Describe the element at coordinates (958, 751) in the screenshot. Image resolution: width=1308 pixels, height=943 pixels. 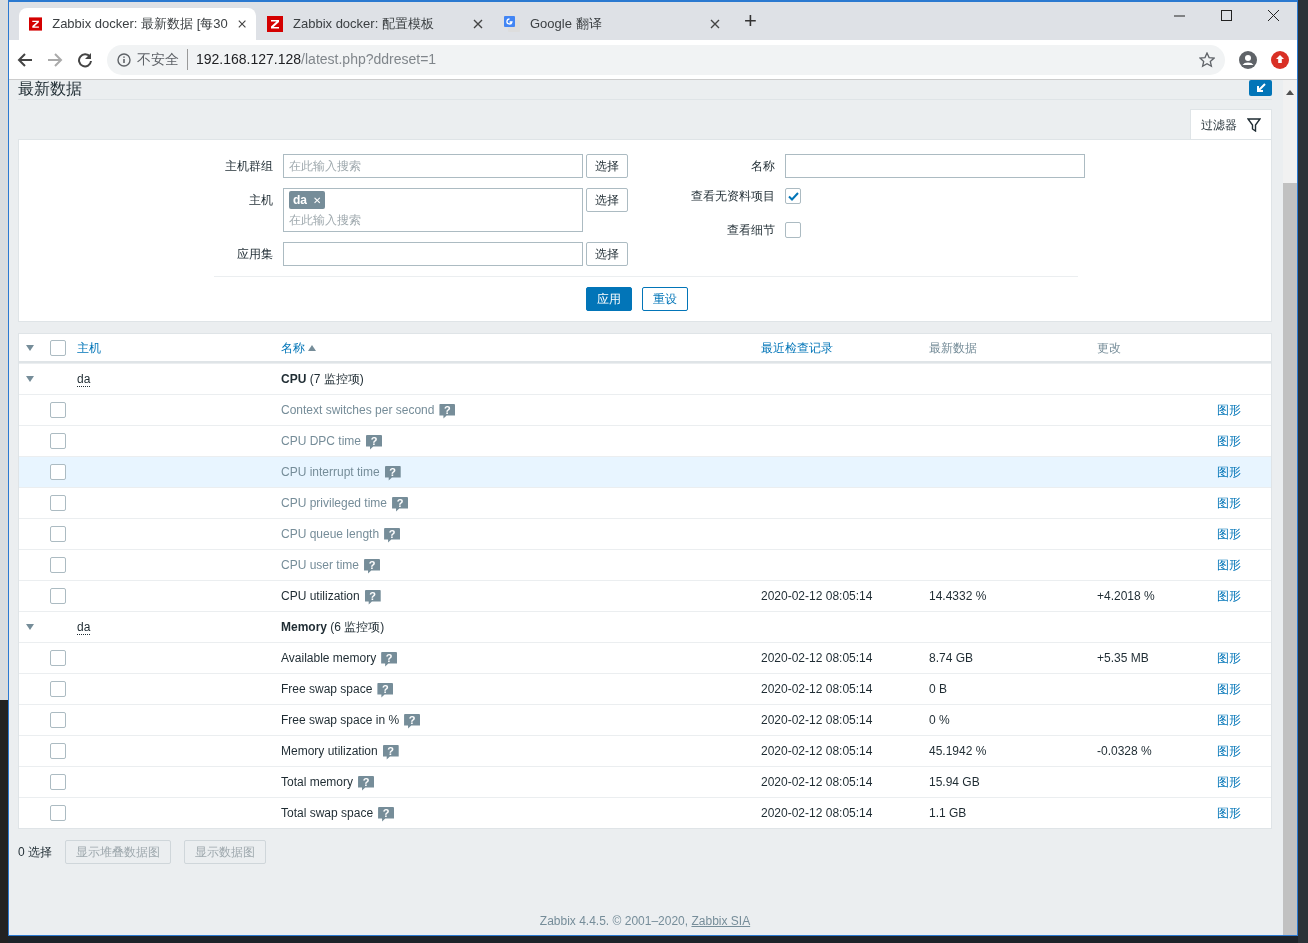
I see `value-cell-text: 45.1942 %` at that location.